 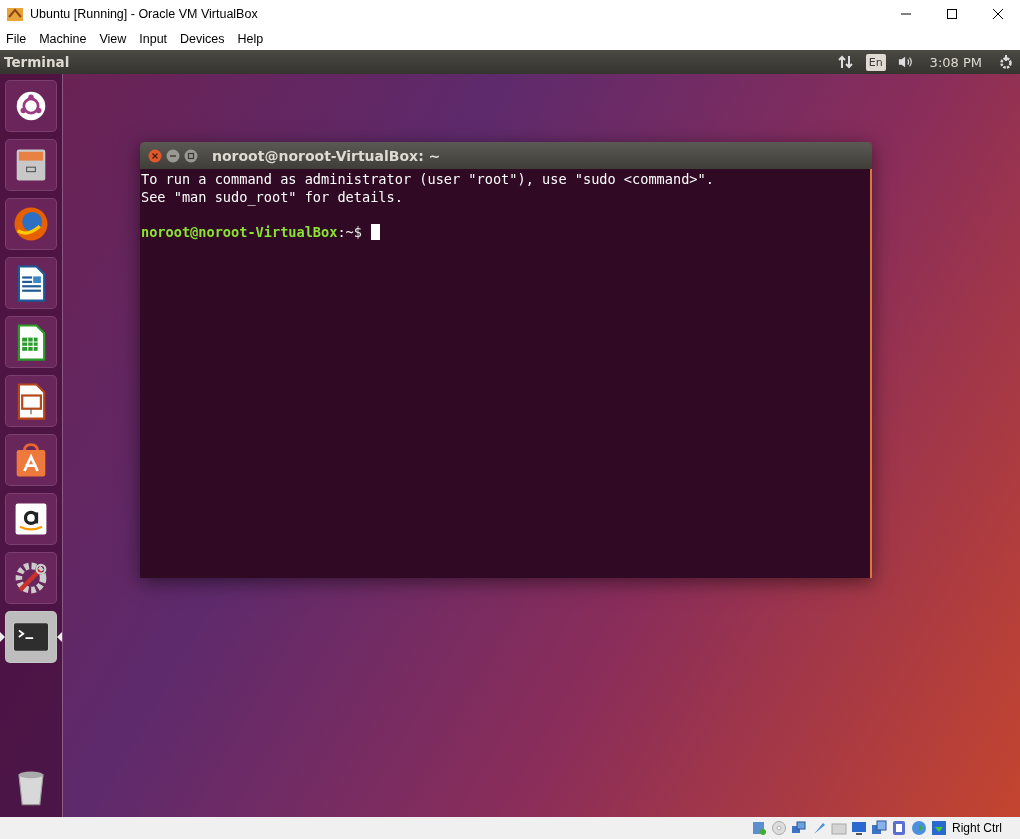 I want to click on panel-app-title: Terminal, so click(x=37, y=62).